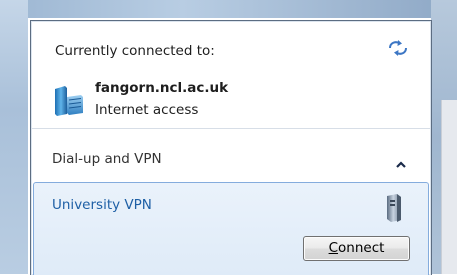  I want to click on connected-heading: Currently connected to:, so click(135, 51).